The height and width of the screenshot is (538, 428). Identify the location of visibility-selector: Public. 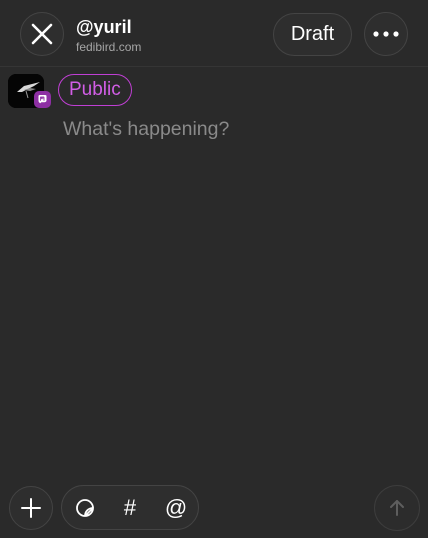
(95, 90).